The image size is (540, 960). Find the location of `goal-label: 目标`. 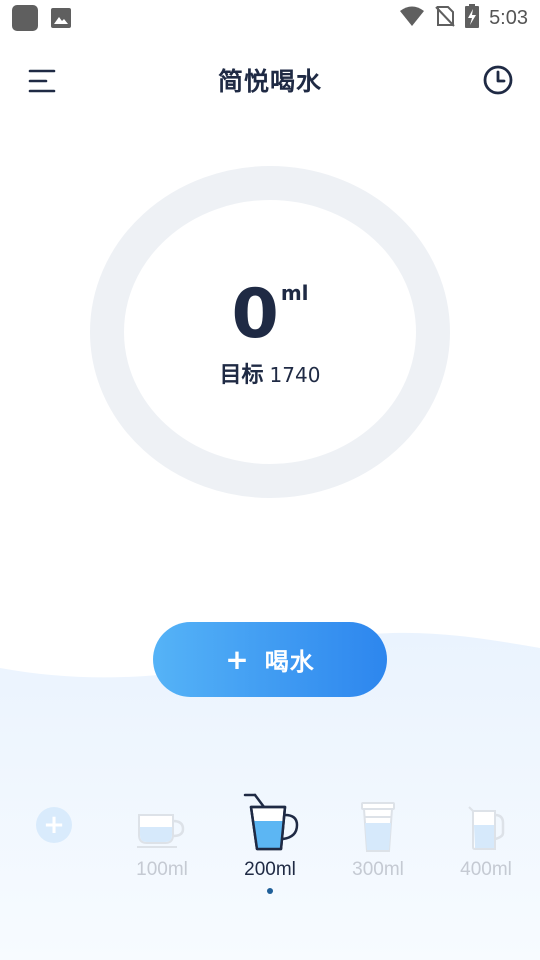

goal-label: 目标 is located at coordinates (241, 375).